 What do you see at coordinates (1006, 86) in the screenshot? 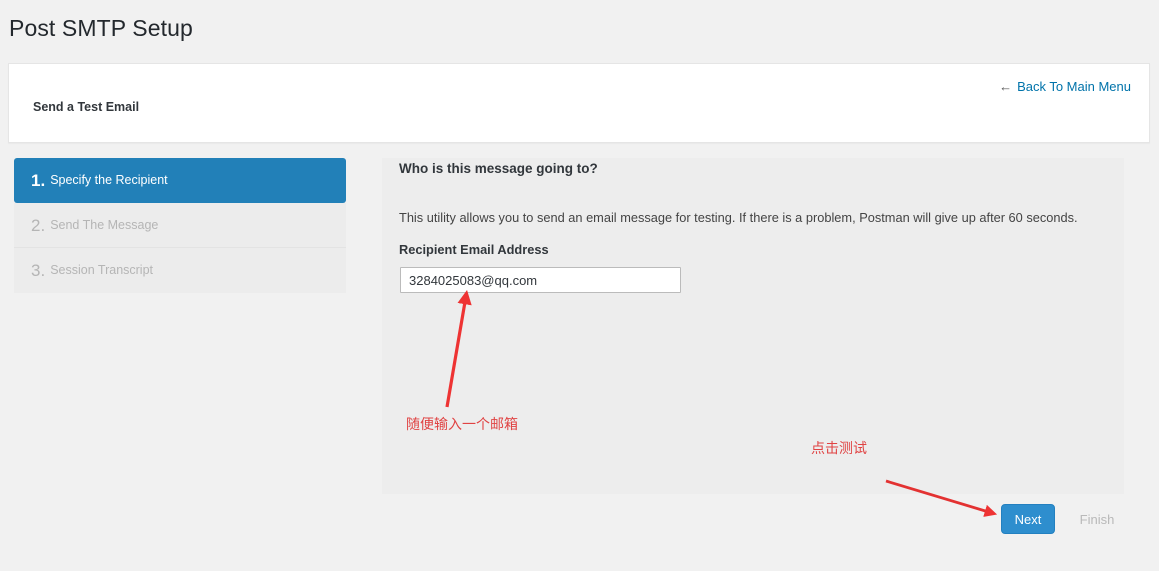
I see `left-arrow-icon: ←` at bounding box center [1006, 86].